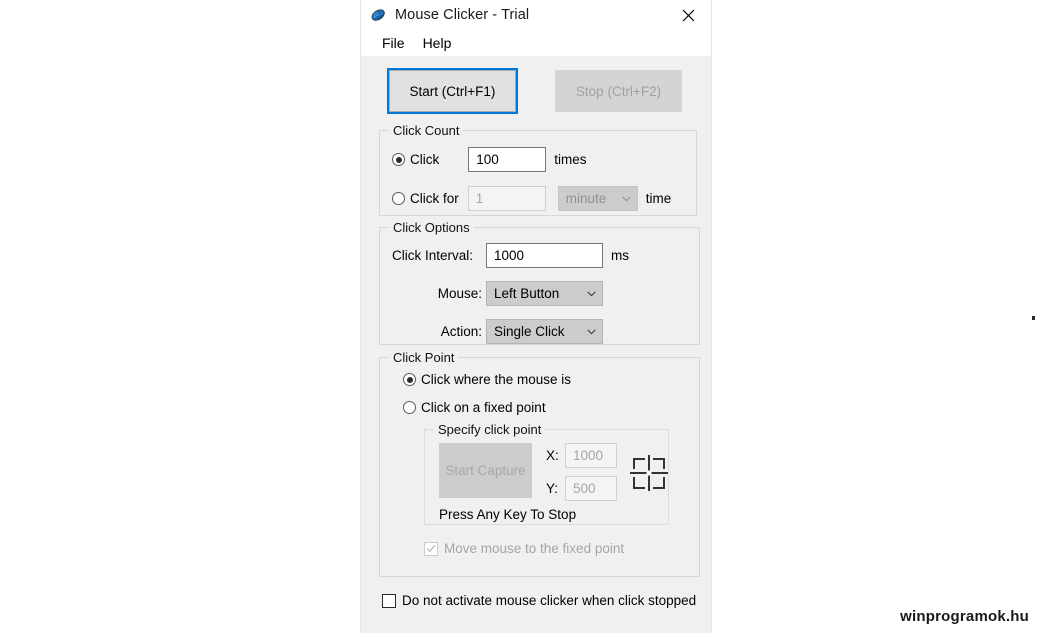 The width and height of the screenshot is (1037, 633). I want to click on menu-bar: File Help, so click(536, 43).